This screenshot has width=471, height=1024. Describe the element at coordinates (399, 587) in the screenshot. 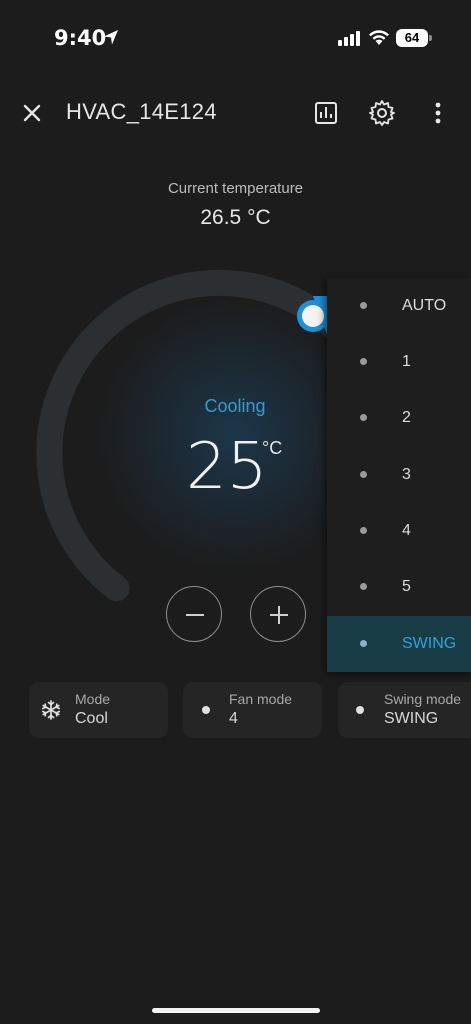

I see `dropdown-item-5: 5` at that location.